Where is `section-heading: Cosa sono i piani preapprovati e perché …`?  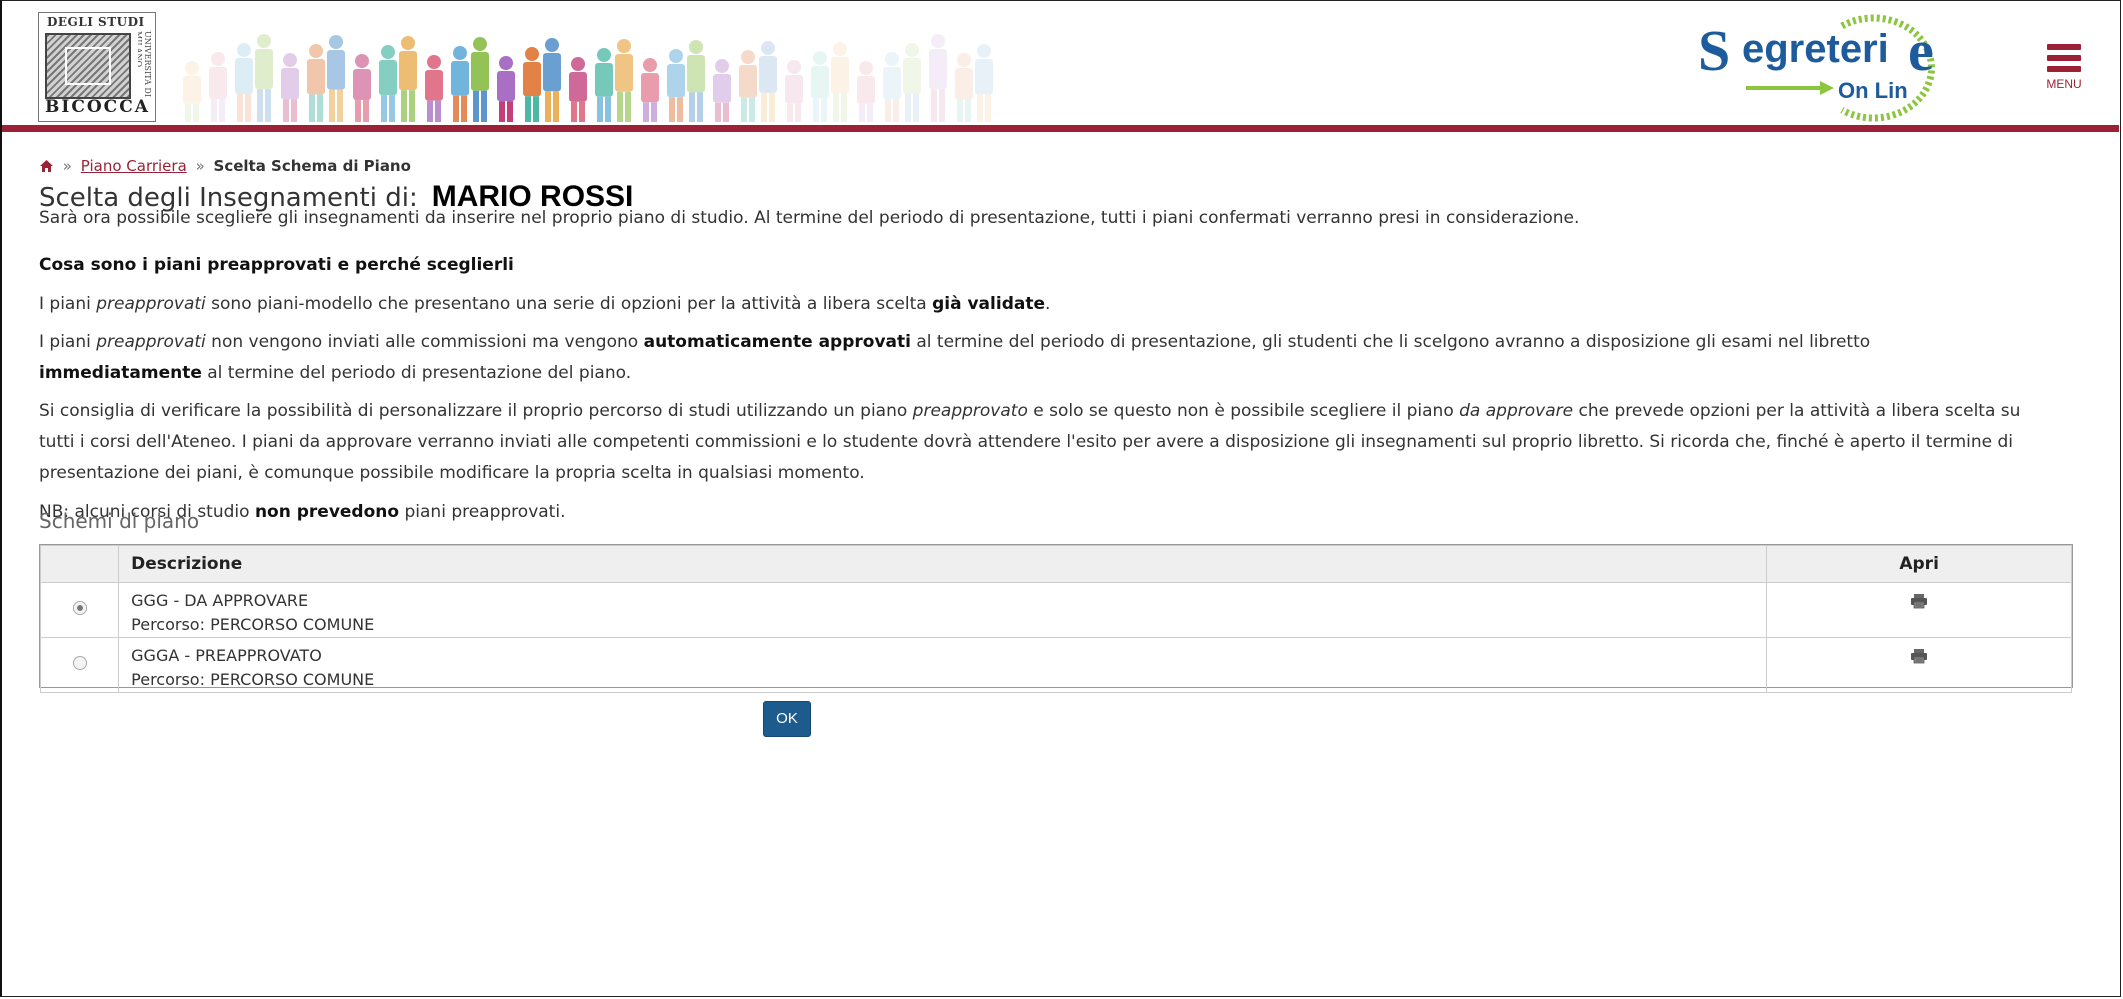 section-heading: Cosa sono i piani preapprovati e perché … is located at coordinates (276, 265).